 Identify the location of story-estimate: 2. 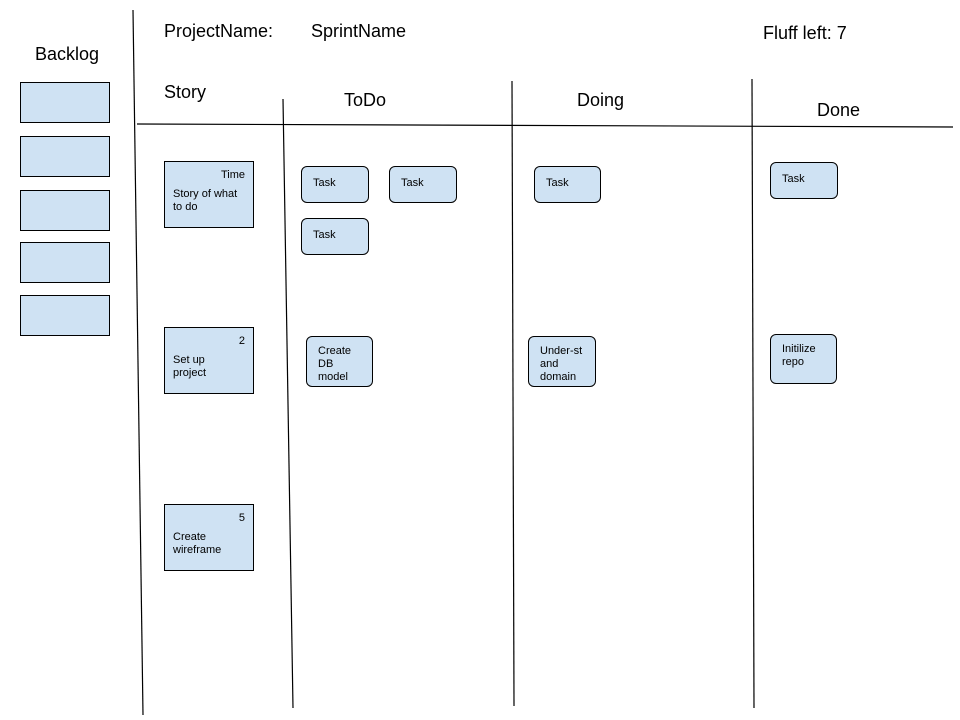
(241, 341).